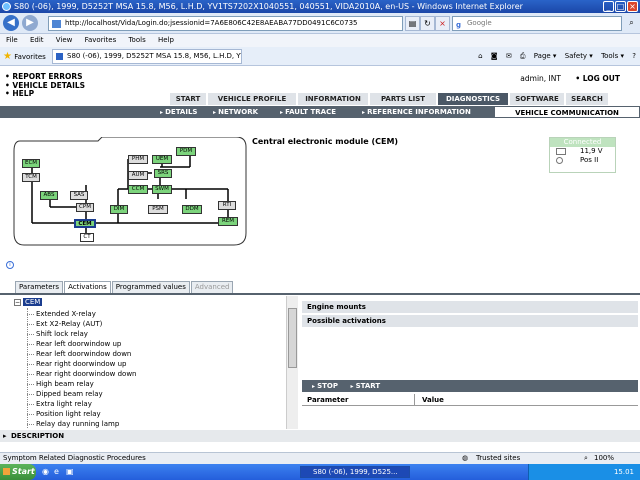 The height and width of the screenshot is (480, 640). Describe the element at coordinates (163, 173) in the screenshot. I see `node-srs: SRS` at that location.